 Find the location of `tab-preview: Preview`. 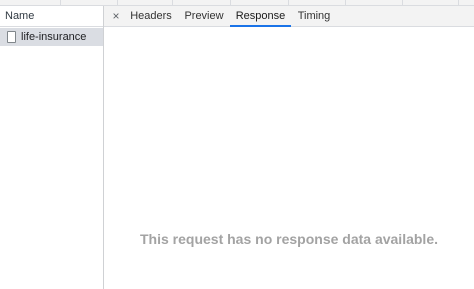

tab-preview: Preview is located at coordinates (204, 16).